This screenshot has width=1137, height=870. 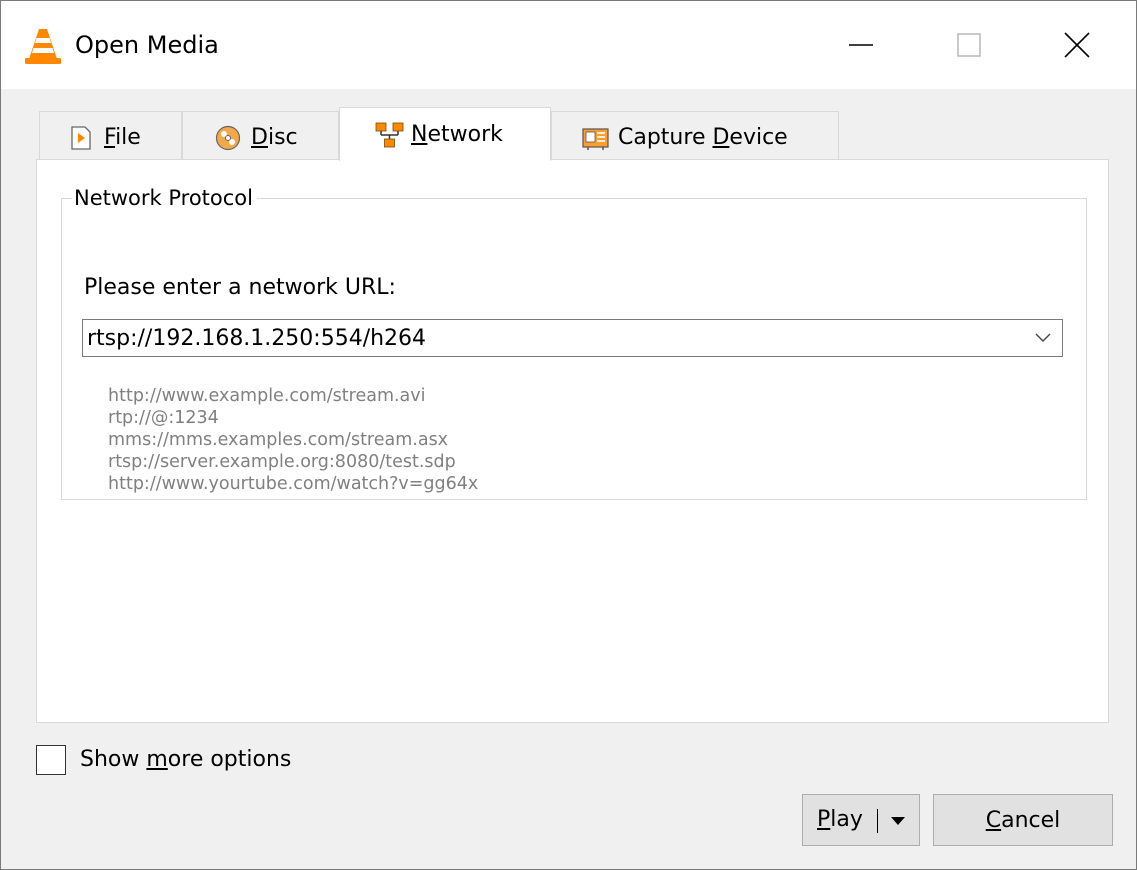 I want to click on url-example: rtp://@:1234, so click(x=163, y=418).